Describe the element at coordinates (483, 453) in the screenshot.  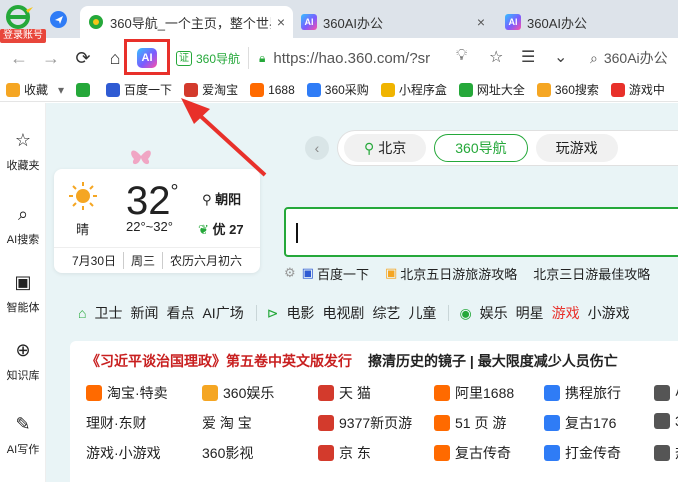
I see `site-label: 复古传奇` at that location.